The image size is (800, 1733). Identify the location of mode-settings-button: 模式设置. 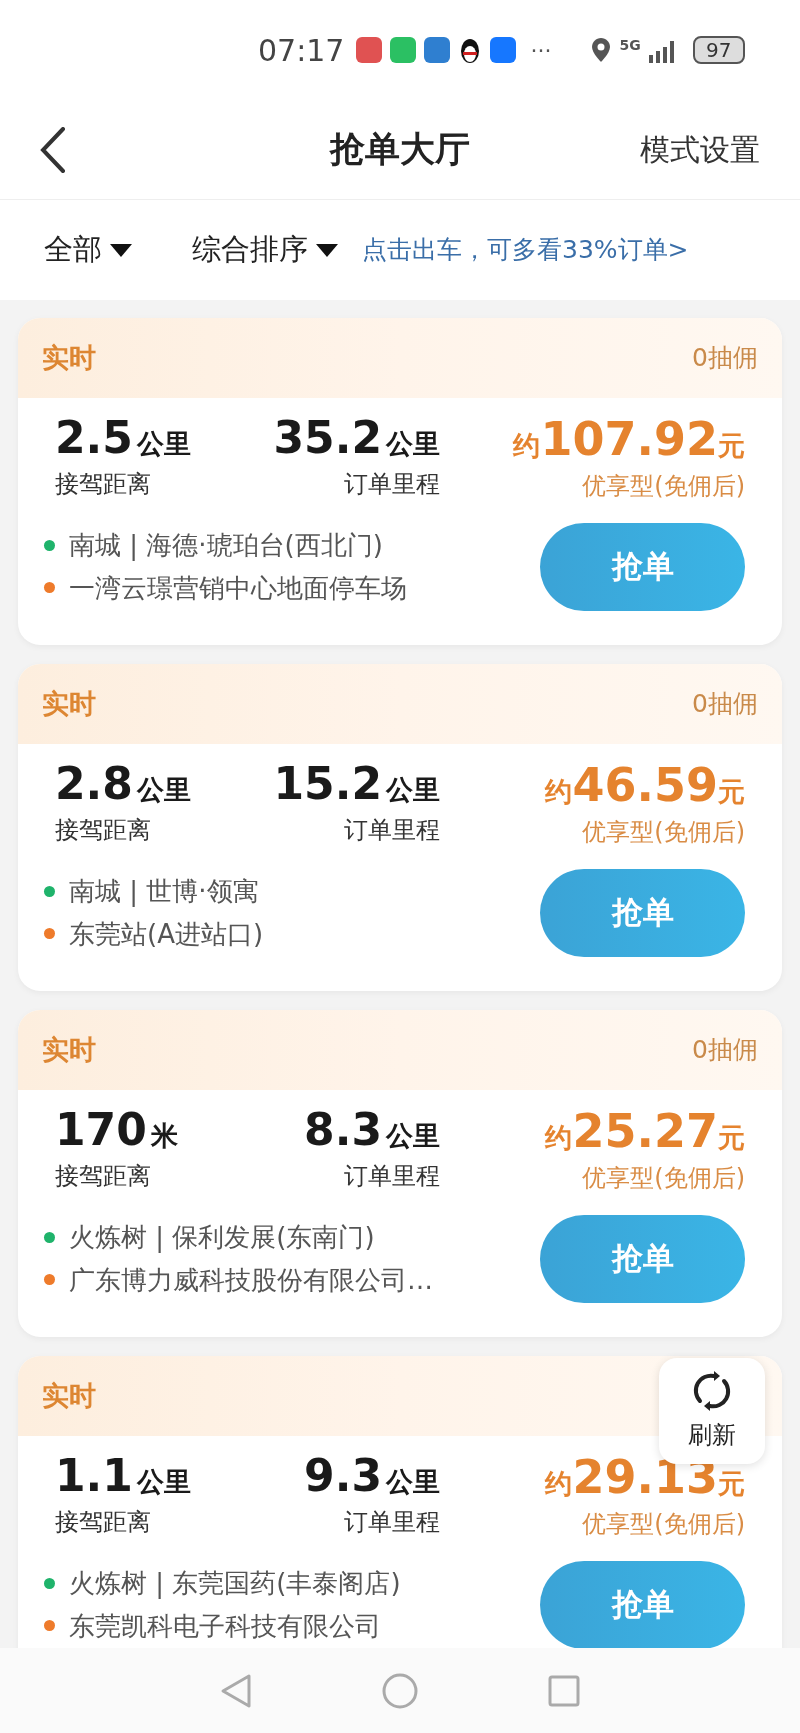
(700, 149).